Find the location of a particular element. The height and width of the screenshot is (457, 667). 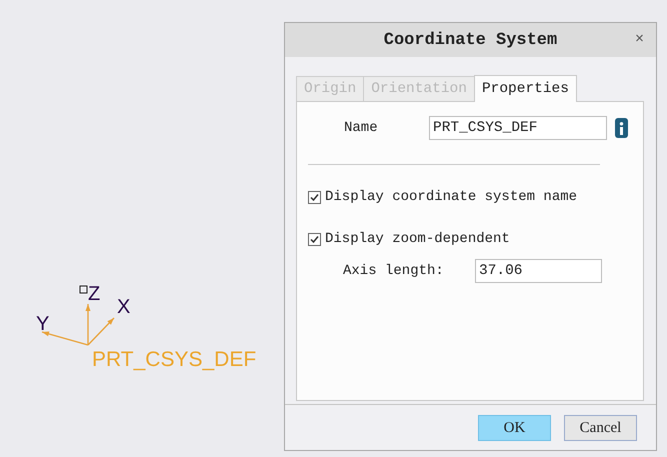

axis-label: Y is located at coordinates (43, 324).